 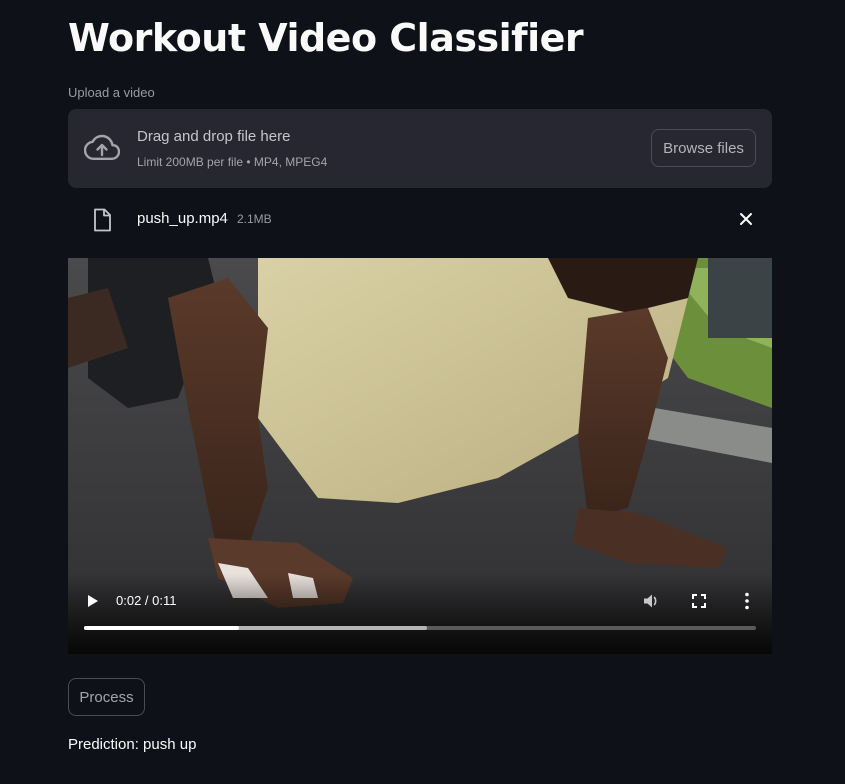 I want to click on file-size: 2.1MB, so click(x=254, y=219).